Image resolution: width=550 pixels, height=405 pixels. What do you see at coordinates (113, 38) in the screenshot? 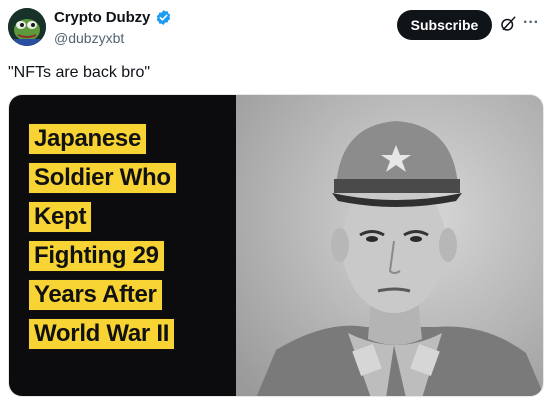
I see `user-handle: @dubzyxbt` at bounding box center [113, 38].